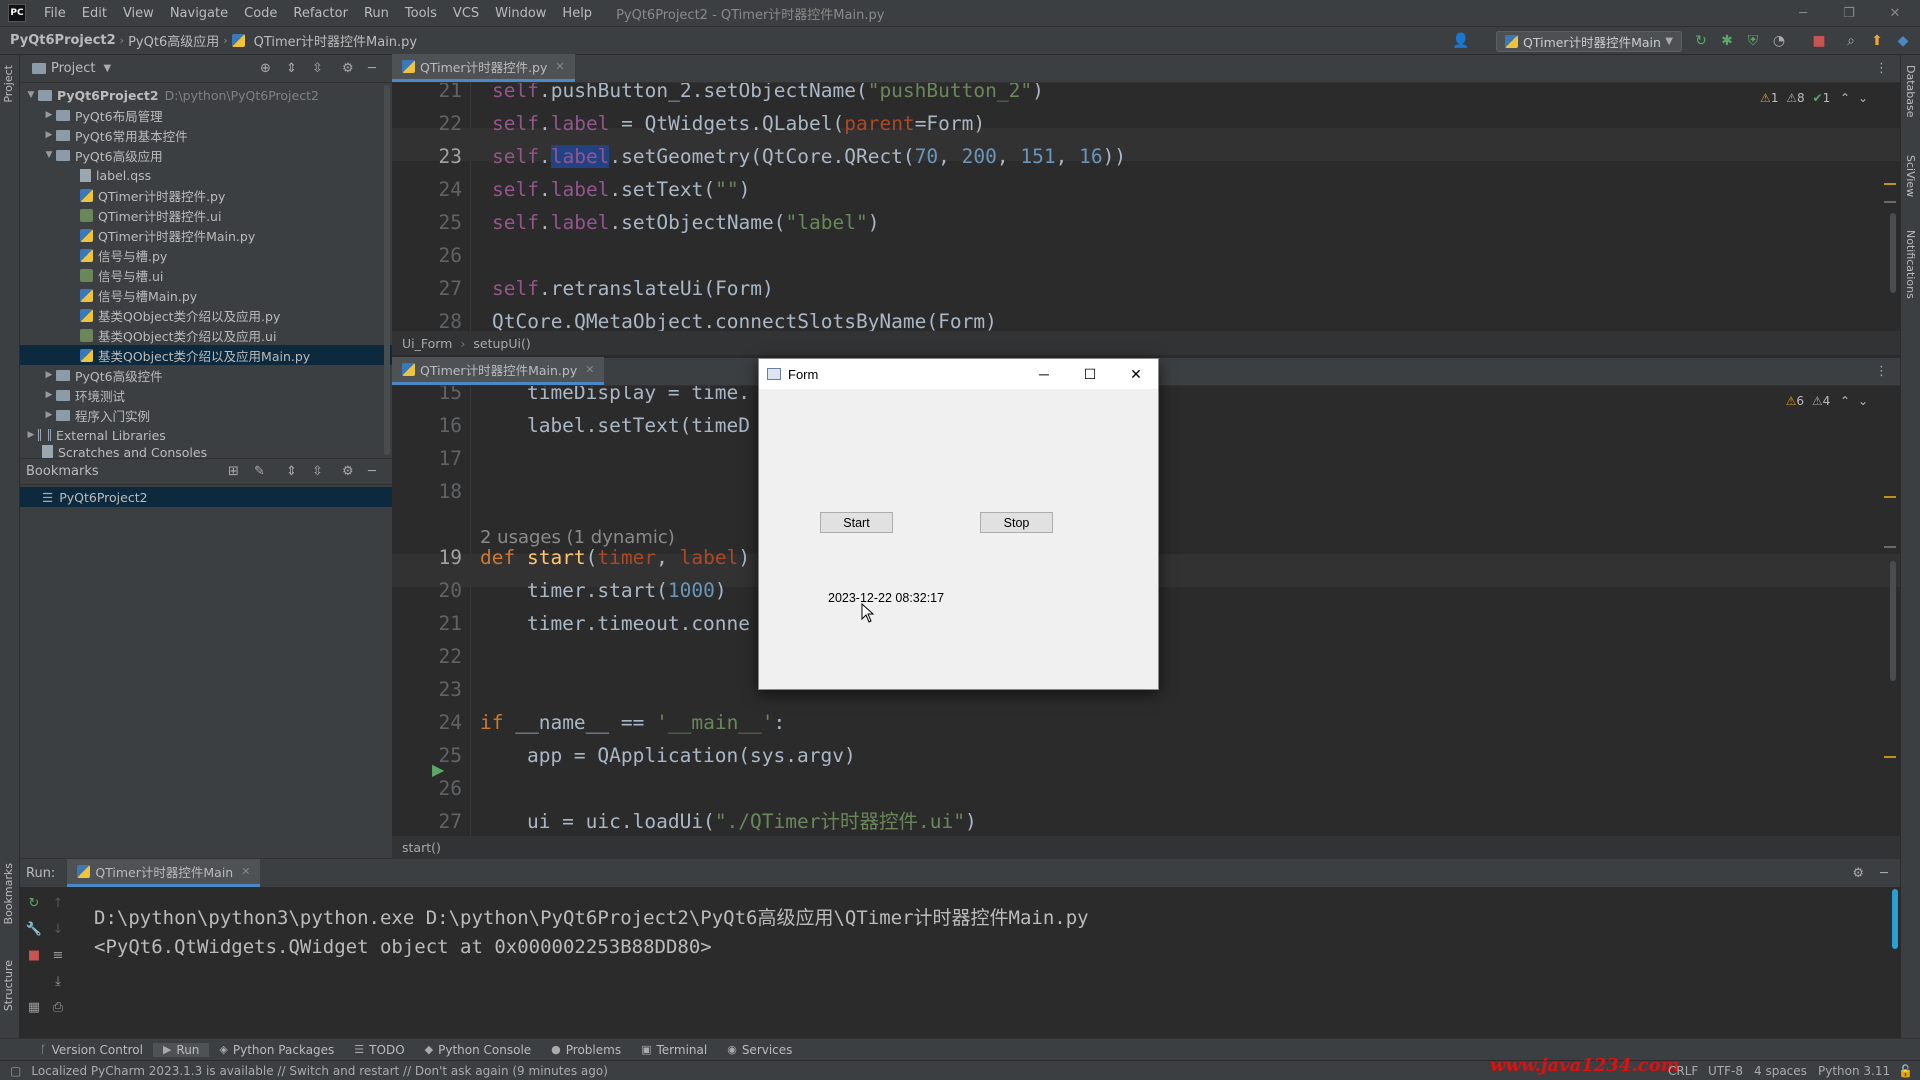  Describe the element at coordinates (1589, 41) in the screenshot. I see `run-configuration-selector: QTimer计时器控件Main ▼` at that location.